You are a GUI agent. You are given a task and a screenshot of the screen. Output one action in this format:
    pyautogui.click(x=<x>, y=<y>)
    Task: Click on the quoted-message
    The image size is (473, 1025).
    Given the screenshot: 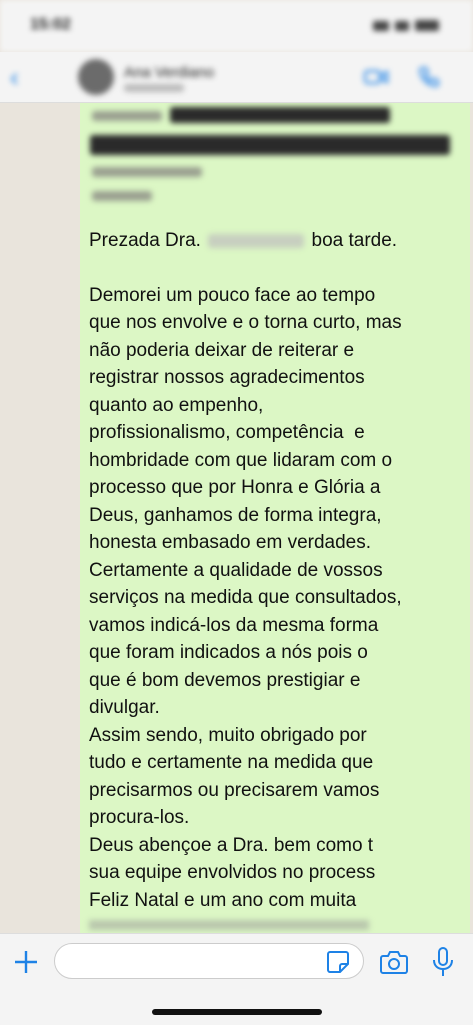 What is the action you would take?
    pyautogui.click(x=270, y=160)
    